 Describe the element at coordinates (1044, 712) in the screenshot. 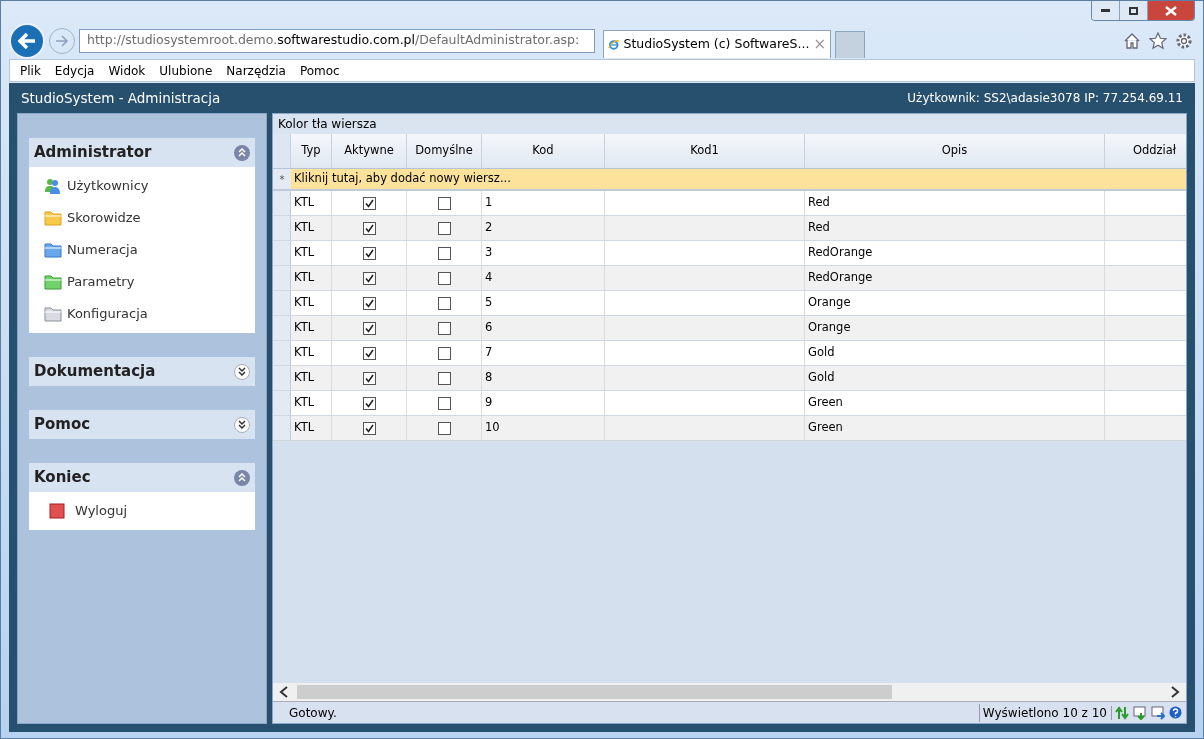

I see `record-count: Wyświetlono 10 z 10` at that location.